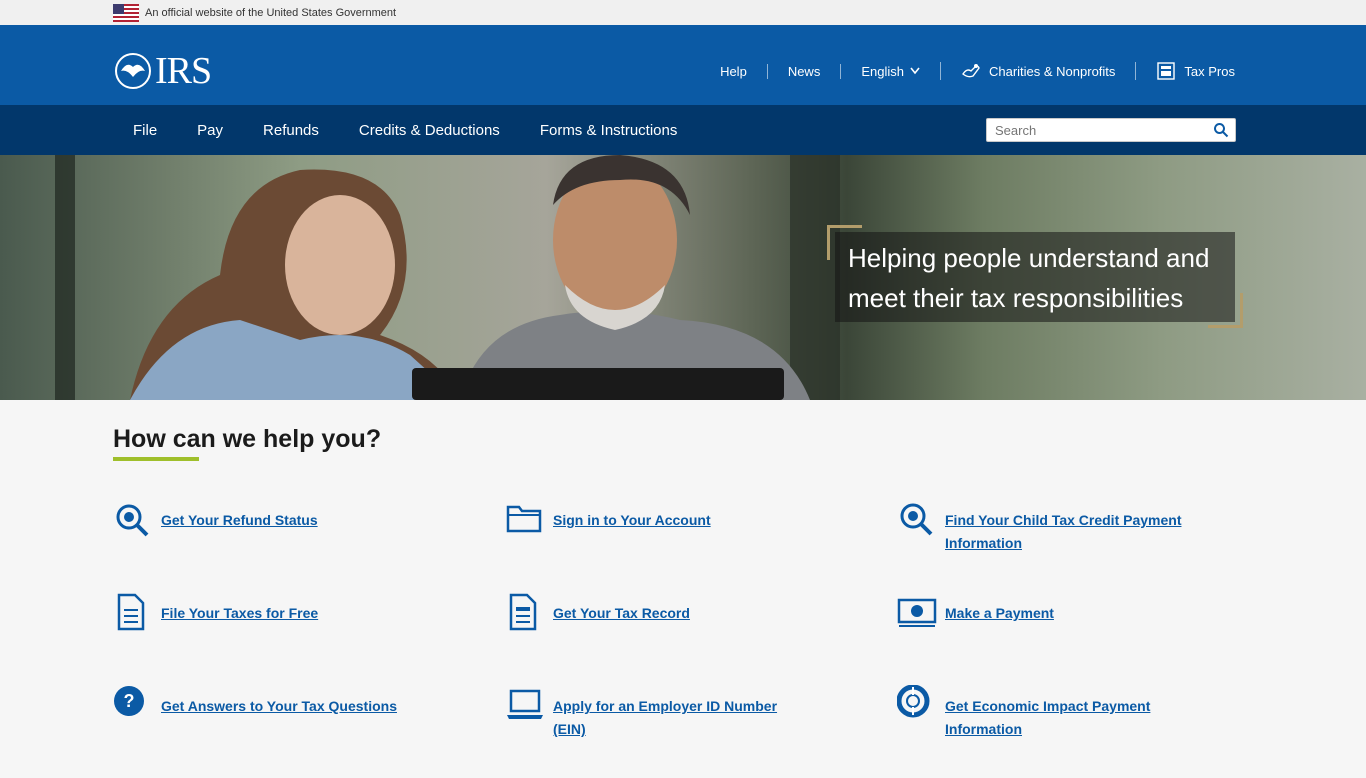  What do you see at coordinates (621, 613) in the screenshot?
I see `tax-record-link: Get Your Tax Record` at bounding box center [621, 613].